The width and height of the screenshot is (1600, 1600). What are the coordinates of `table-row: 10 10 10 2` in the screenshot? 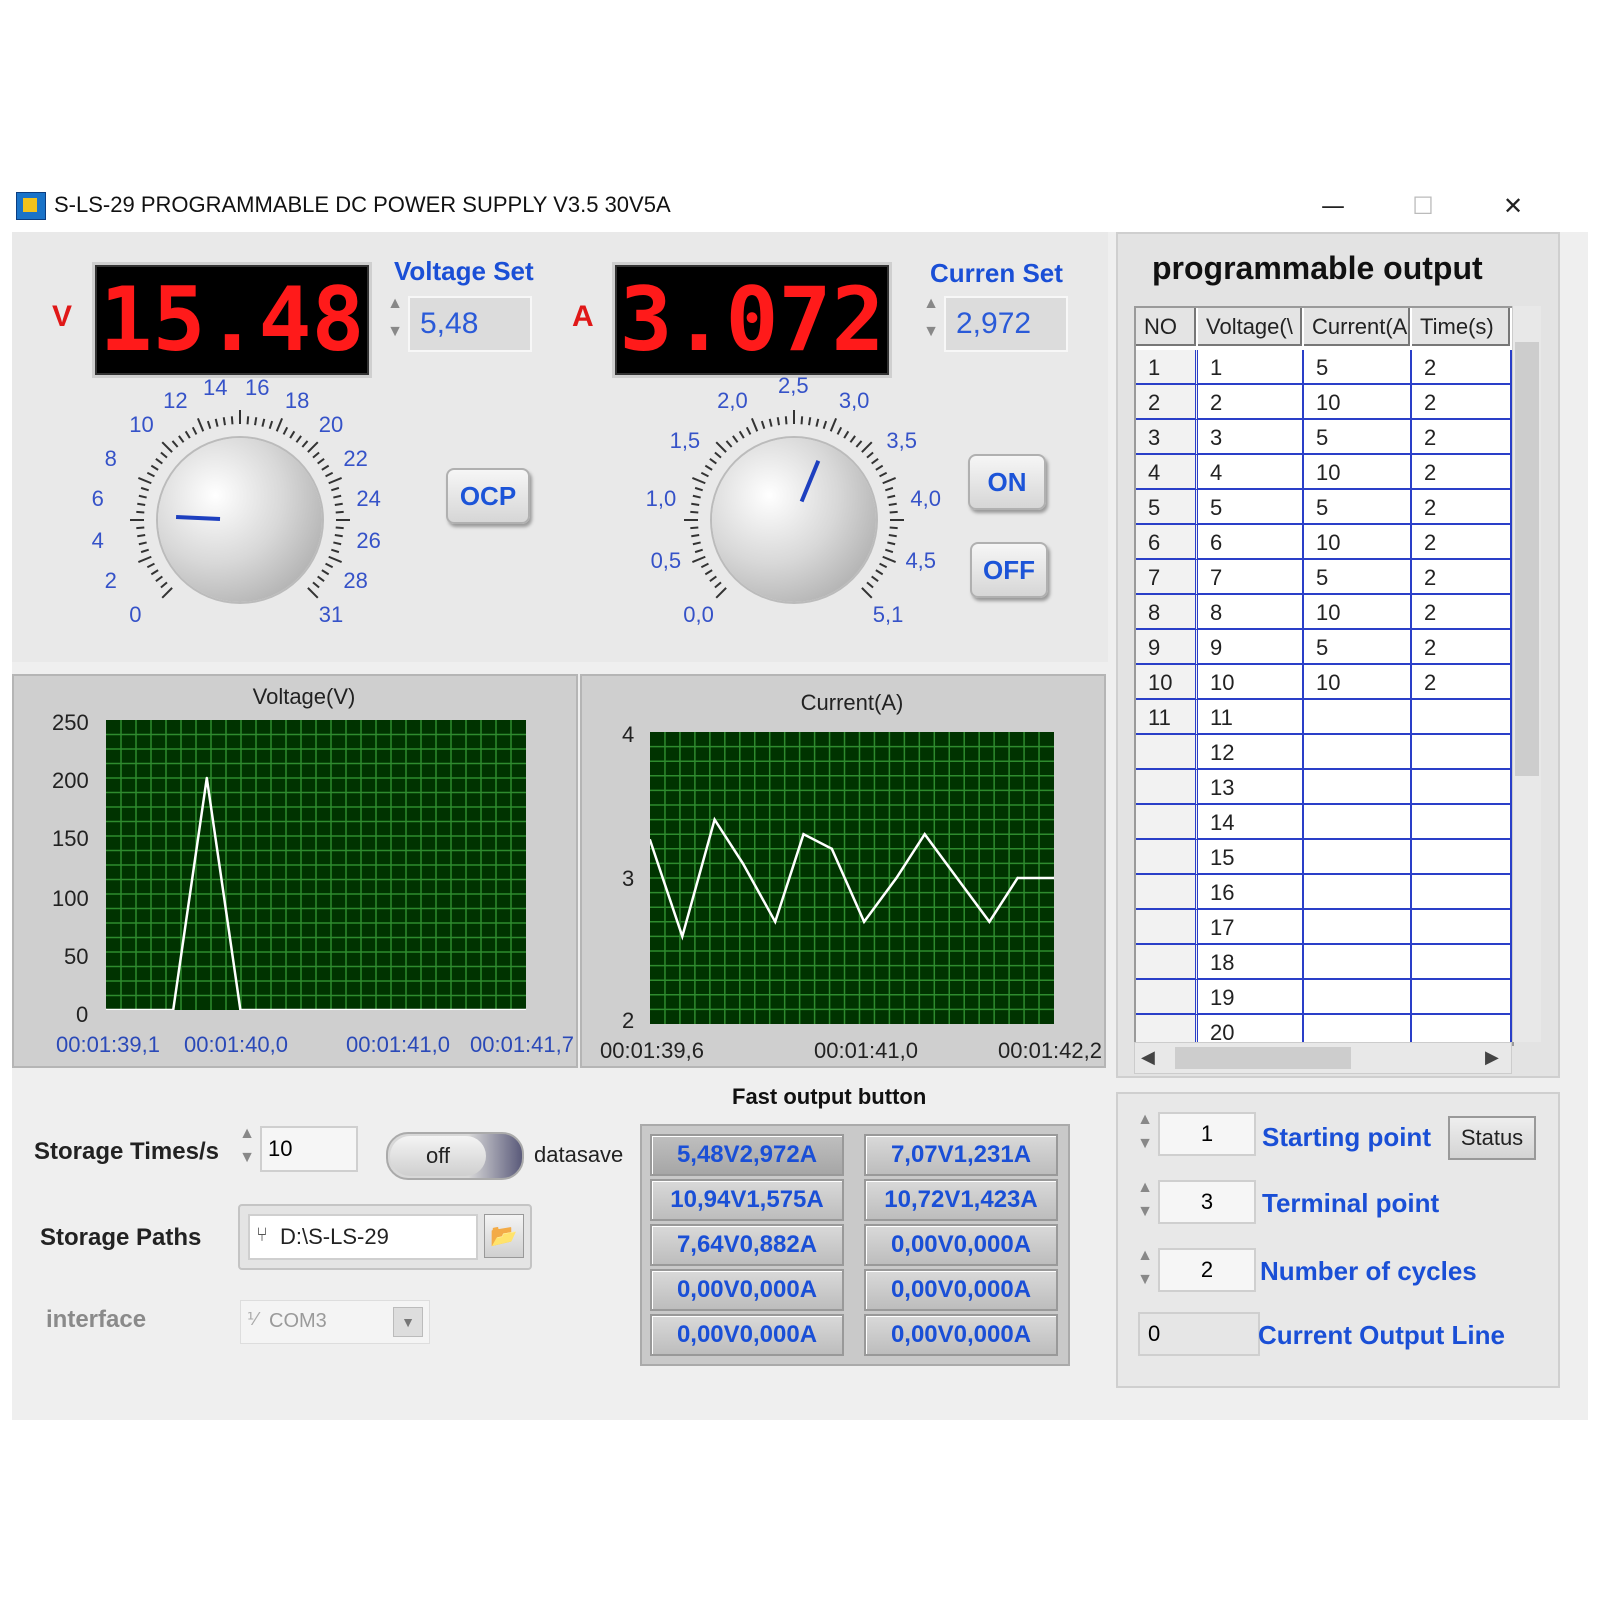 It's located at (1324, 682).